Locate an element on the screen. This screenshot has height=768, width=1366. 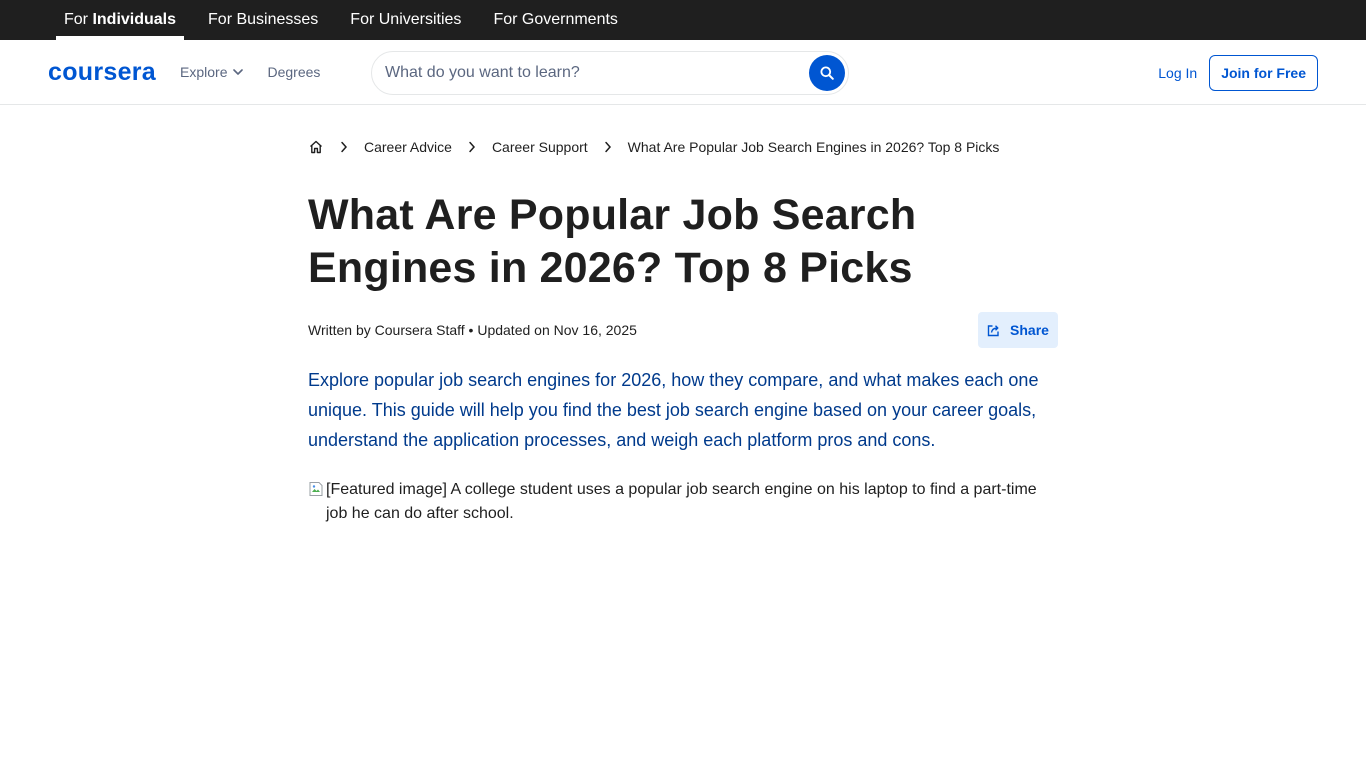
join-label: Join for Free is located at coordinates (1263, 73).